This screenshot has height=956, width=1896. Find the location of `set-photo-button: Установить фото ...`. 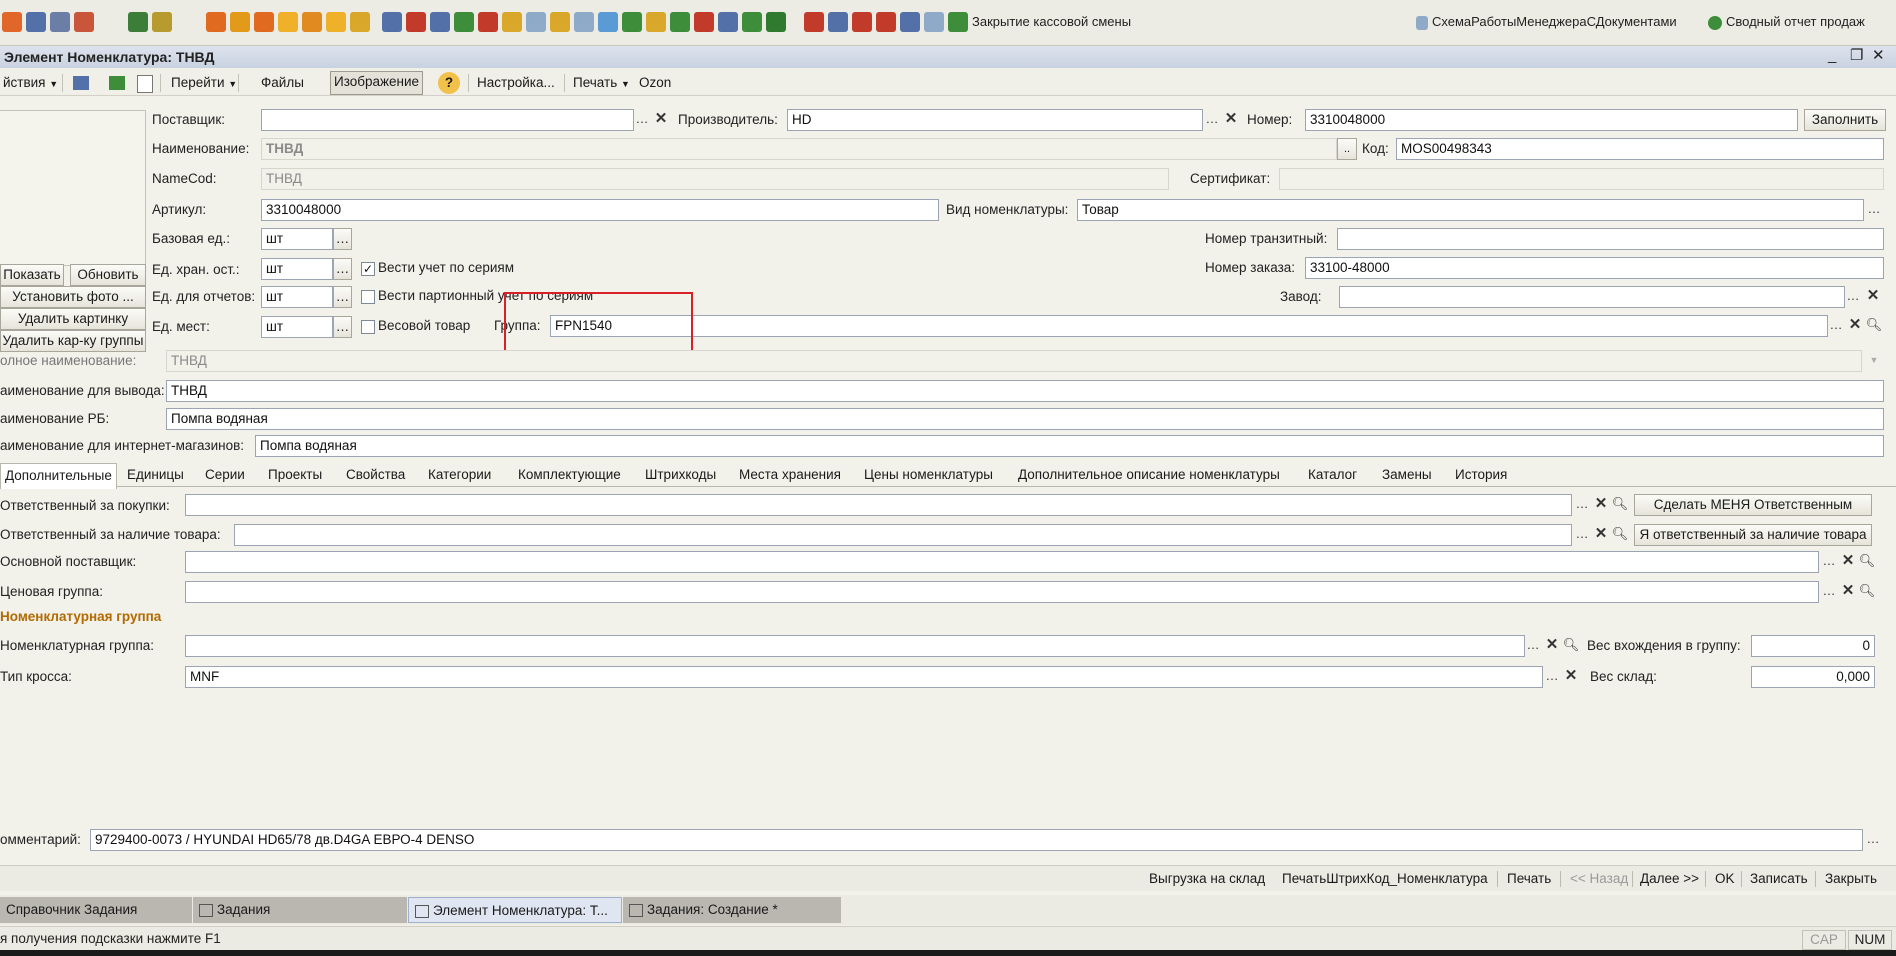

set-photo-button: Установить фото ... is located at coordinates (73, 297).